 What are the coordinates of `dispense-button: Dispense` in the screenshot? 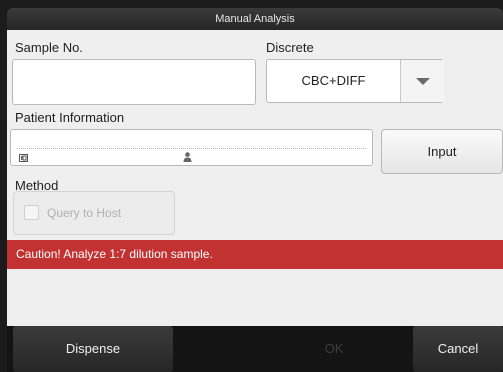 It's located at (93, 349).